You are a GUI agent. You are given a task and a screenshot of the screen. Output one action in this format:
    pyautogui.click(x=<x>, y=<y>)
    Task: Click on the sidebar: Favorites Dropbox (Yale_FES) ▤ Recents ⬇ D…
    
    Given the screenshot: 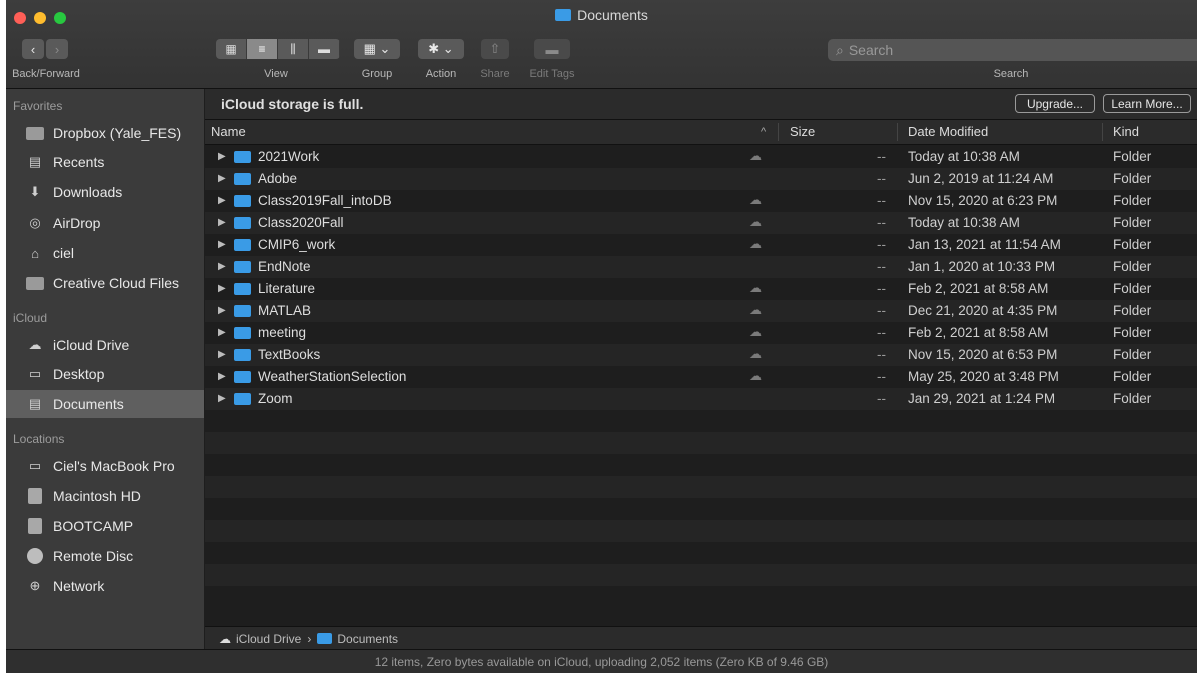 What is the action you would take?
    pyautogui.click(x=105, y=369)
    